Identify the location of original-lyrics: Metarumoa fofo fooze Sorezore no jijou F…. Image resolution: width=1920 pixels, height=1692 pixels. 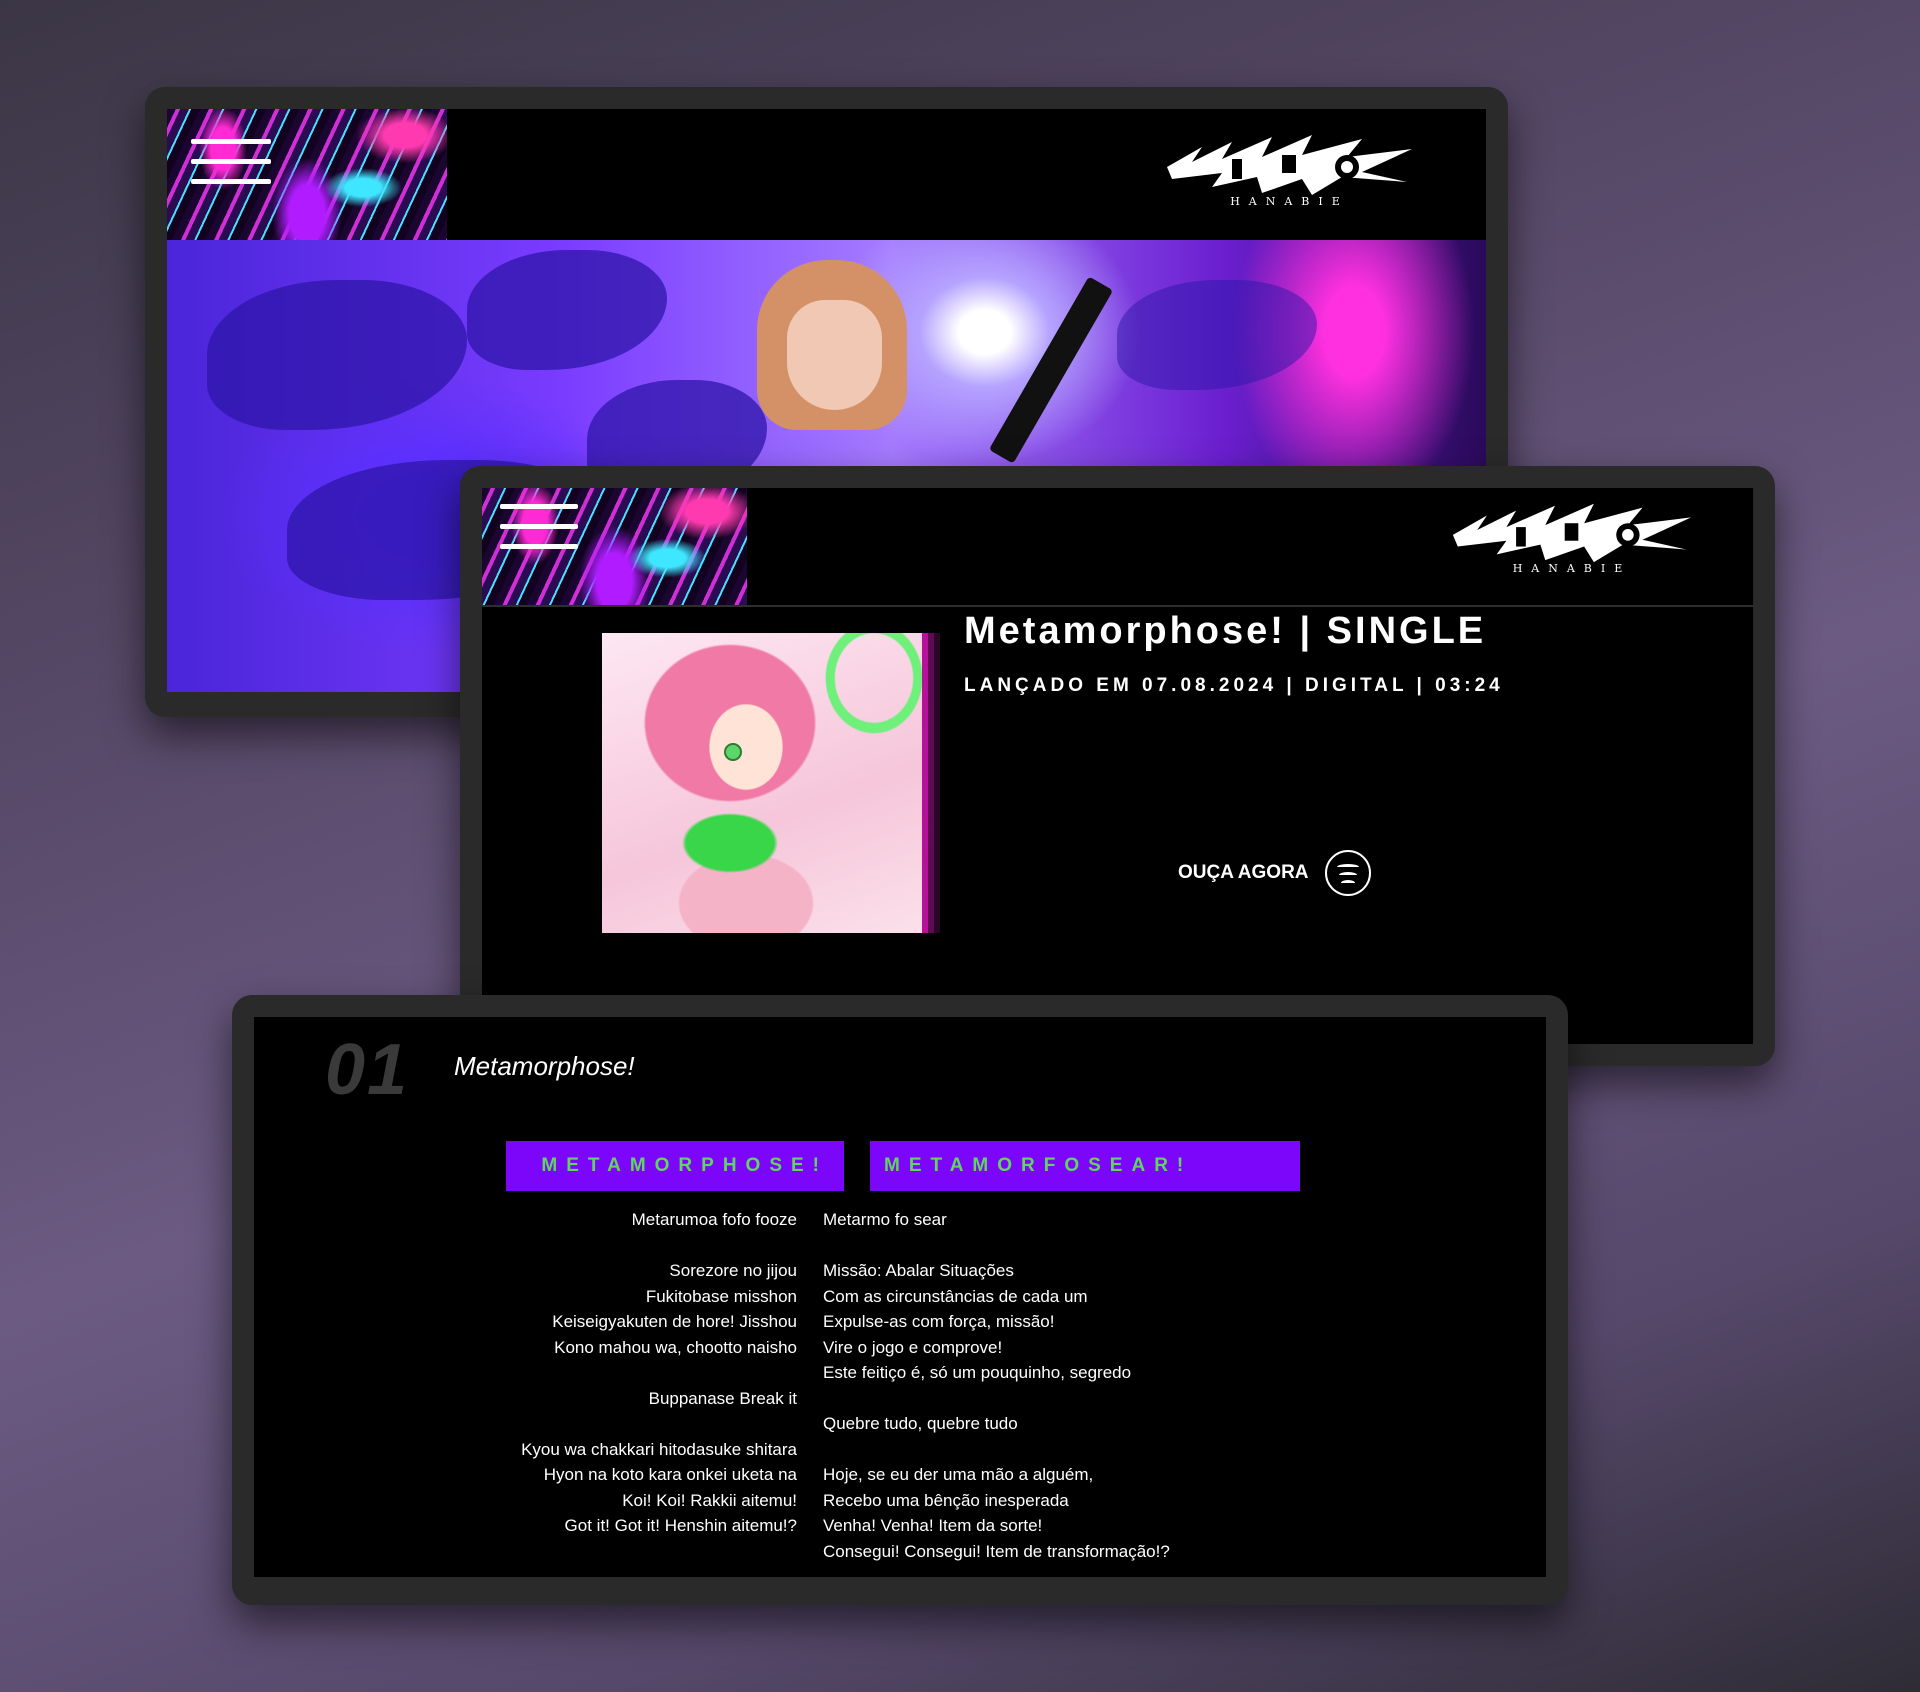
(628, 1373).